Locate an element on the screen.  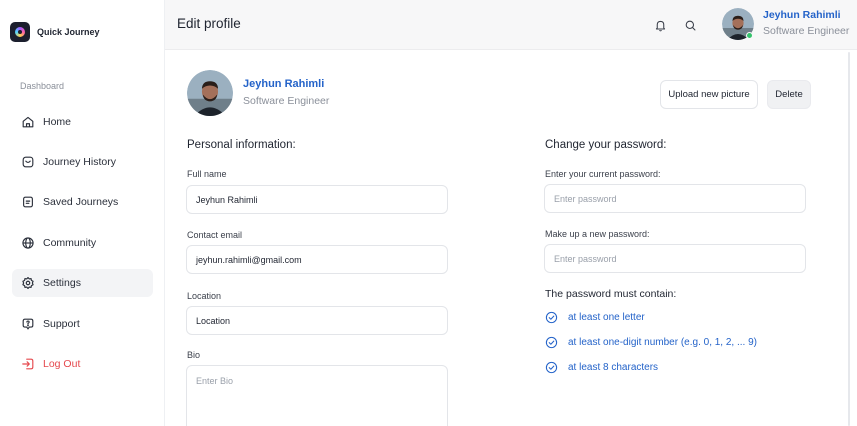
header-user-role: Software Engineer is located at coordinates (806, 31).